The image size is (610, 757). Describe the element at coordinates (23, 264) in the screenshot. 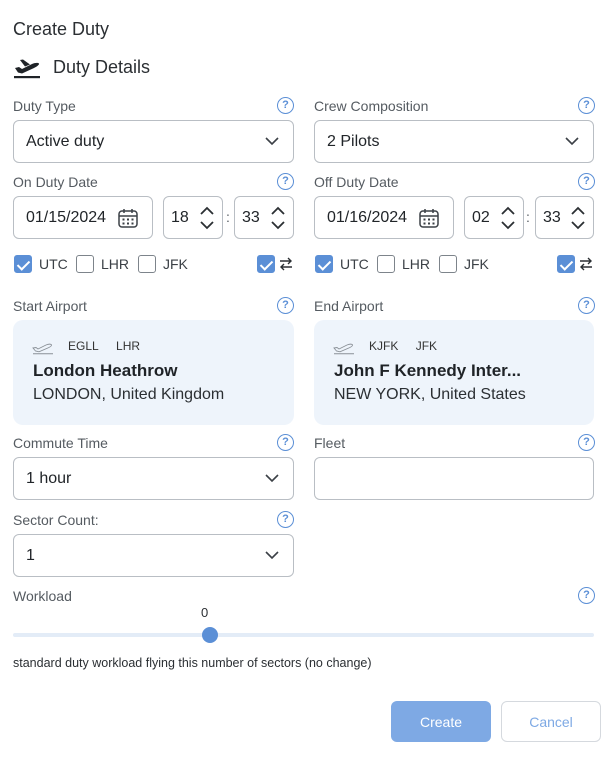

I see `on-duty-utc-checkbox` at that location.